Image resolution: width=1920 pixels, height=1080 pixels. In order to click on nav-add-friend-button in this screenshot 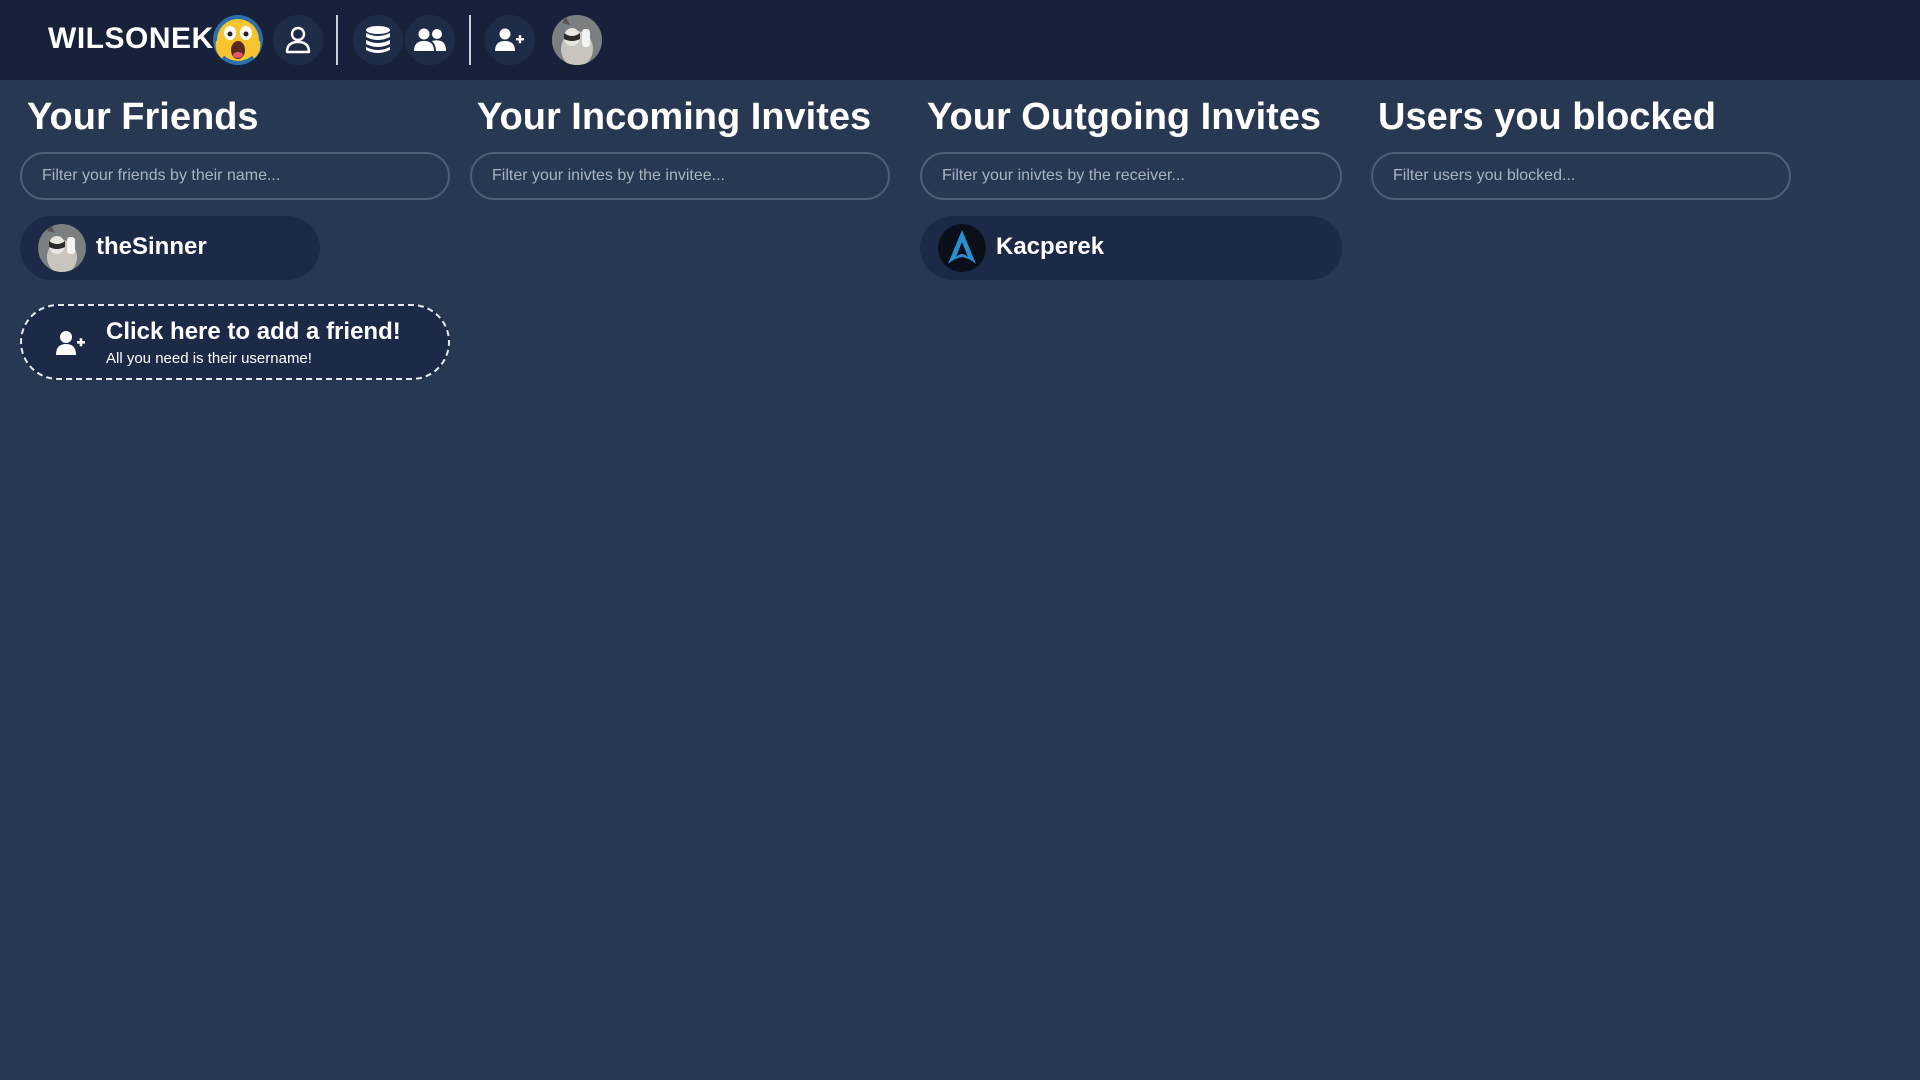, I will do `click(510, 40)`.